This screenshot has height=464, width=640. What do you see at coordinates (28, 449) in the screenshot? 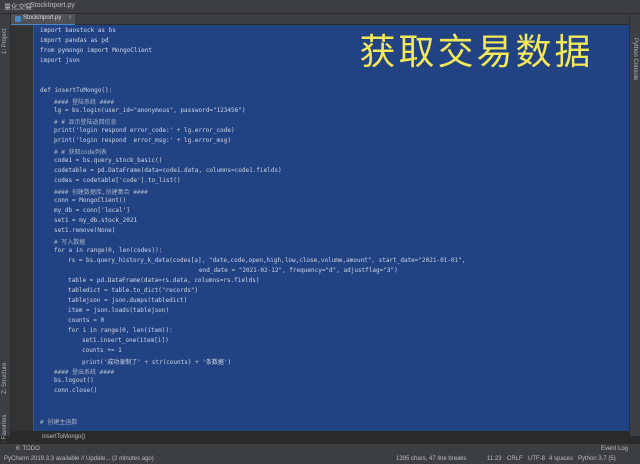
I see `todo-tool-button: 6: TODO` at bounding box center [28, 449].